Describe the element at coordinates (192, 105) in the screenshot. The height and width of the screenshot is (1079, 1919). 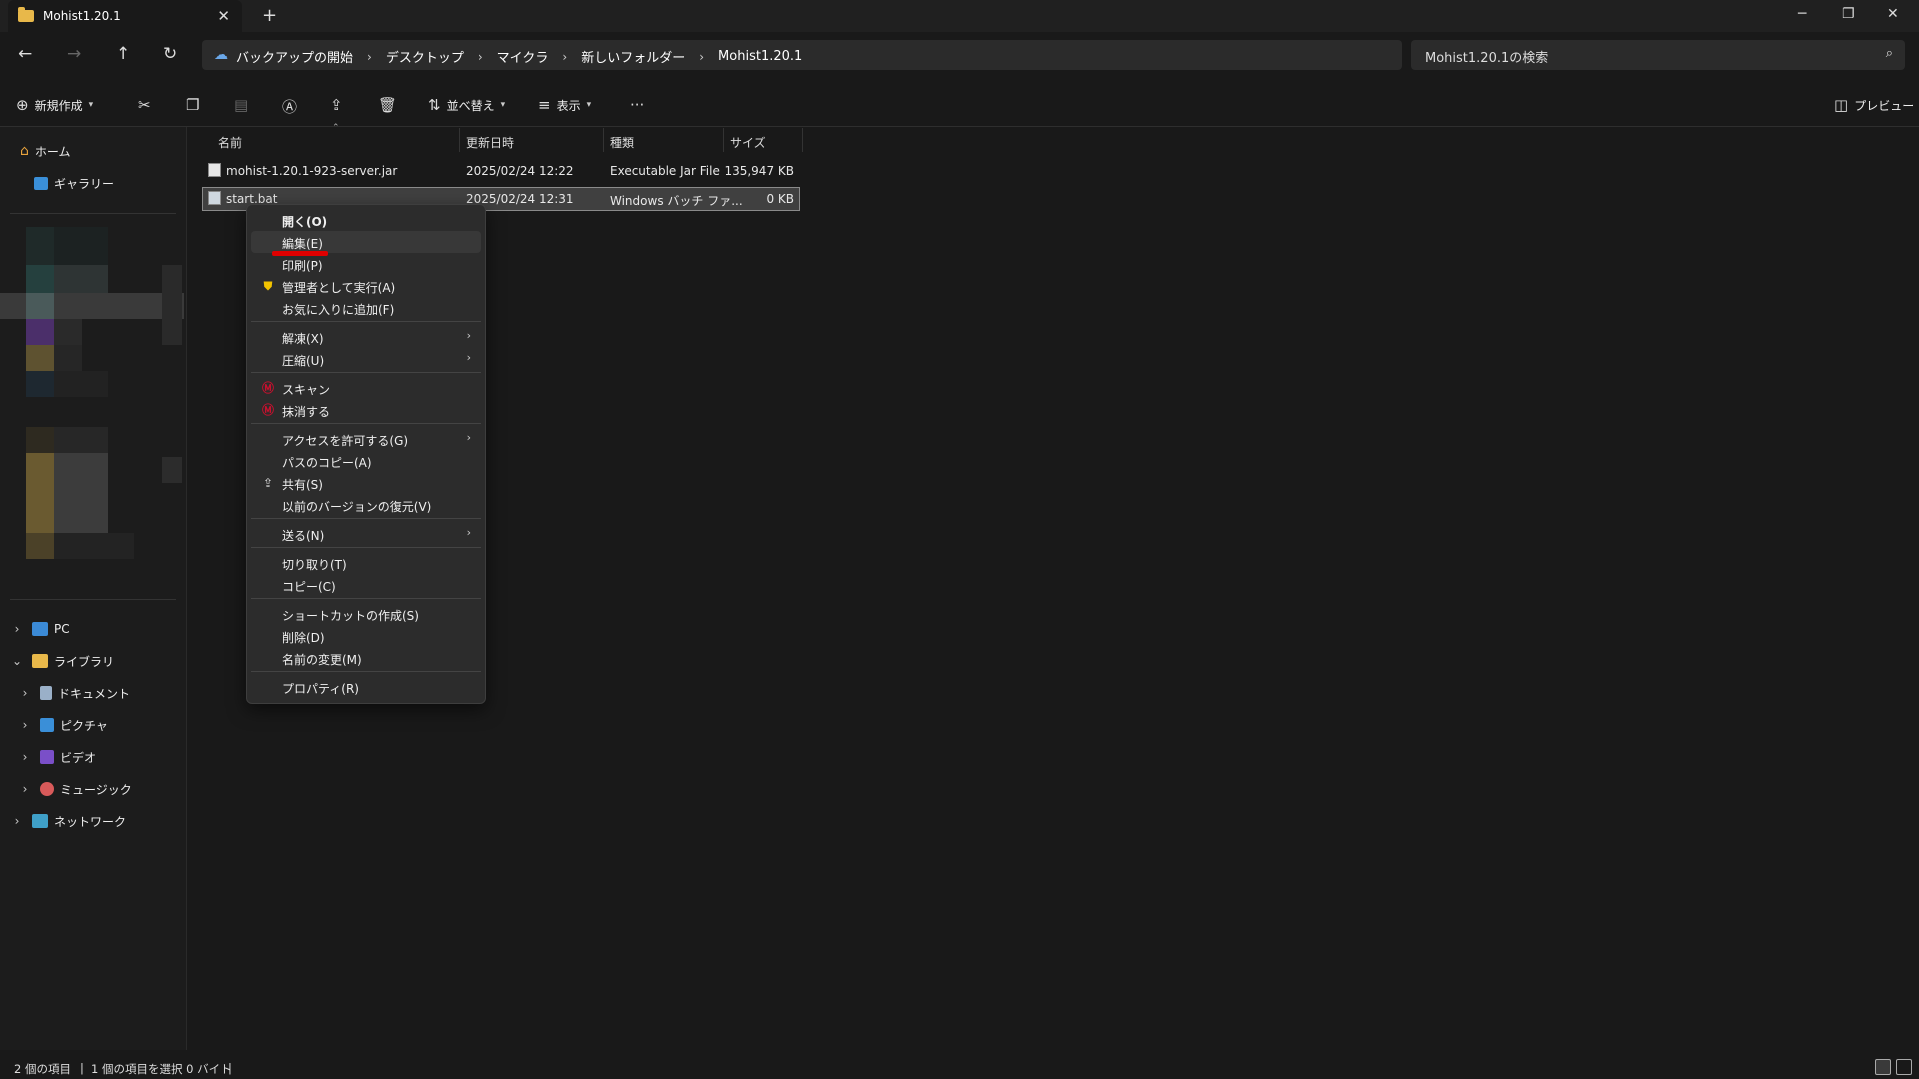
I see `copy-button: ❐` at that location.